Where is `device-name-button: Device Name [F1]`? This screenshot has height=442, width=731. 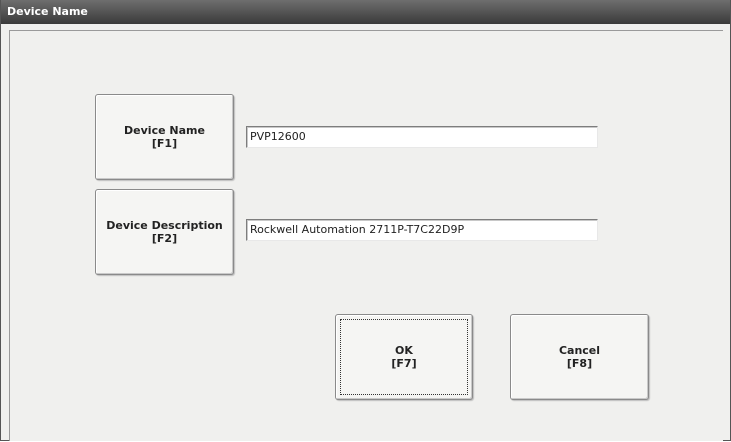 device-name-button: Device Name [F1] is located at coordinates (164, 137).